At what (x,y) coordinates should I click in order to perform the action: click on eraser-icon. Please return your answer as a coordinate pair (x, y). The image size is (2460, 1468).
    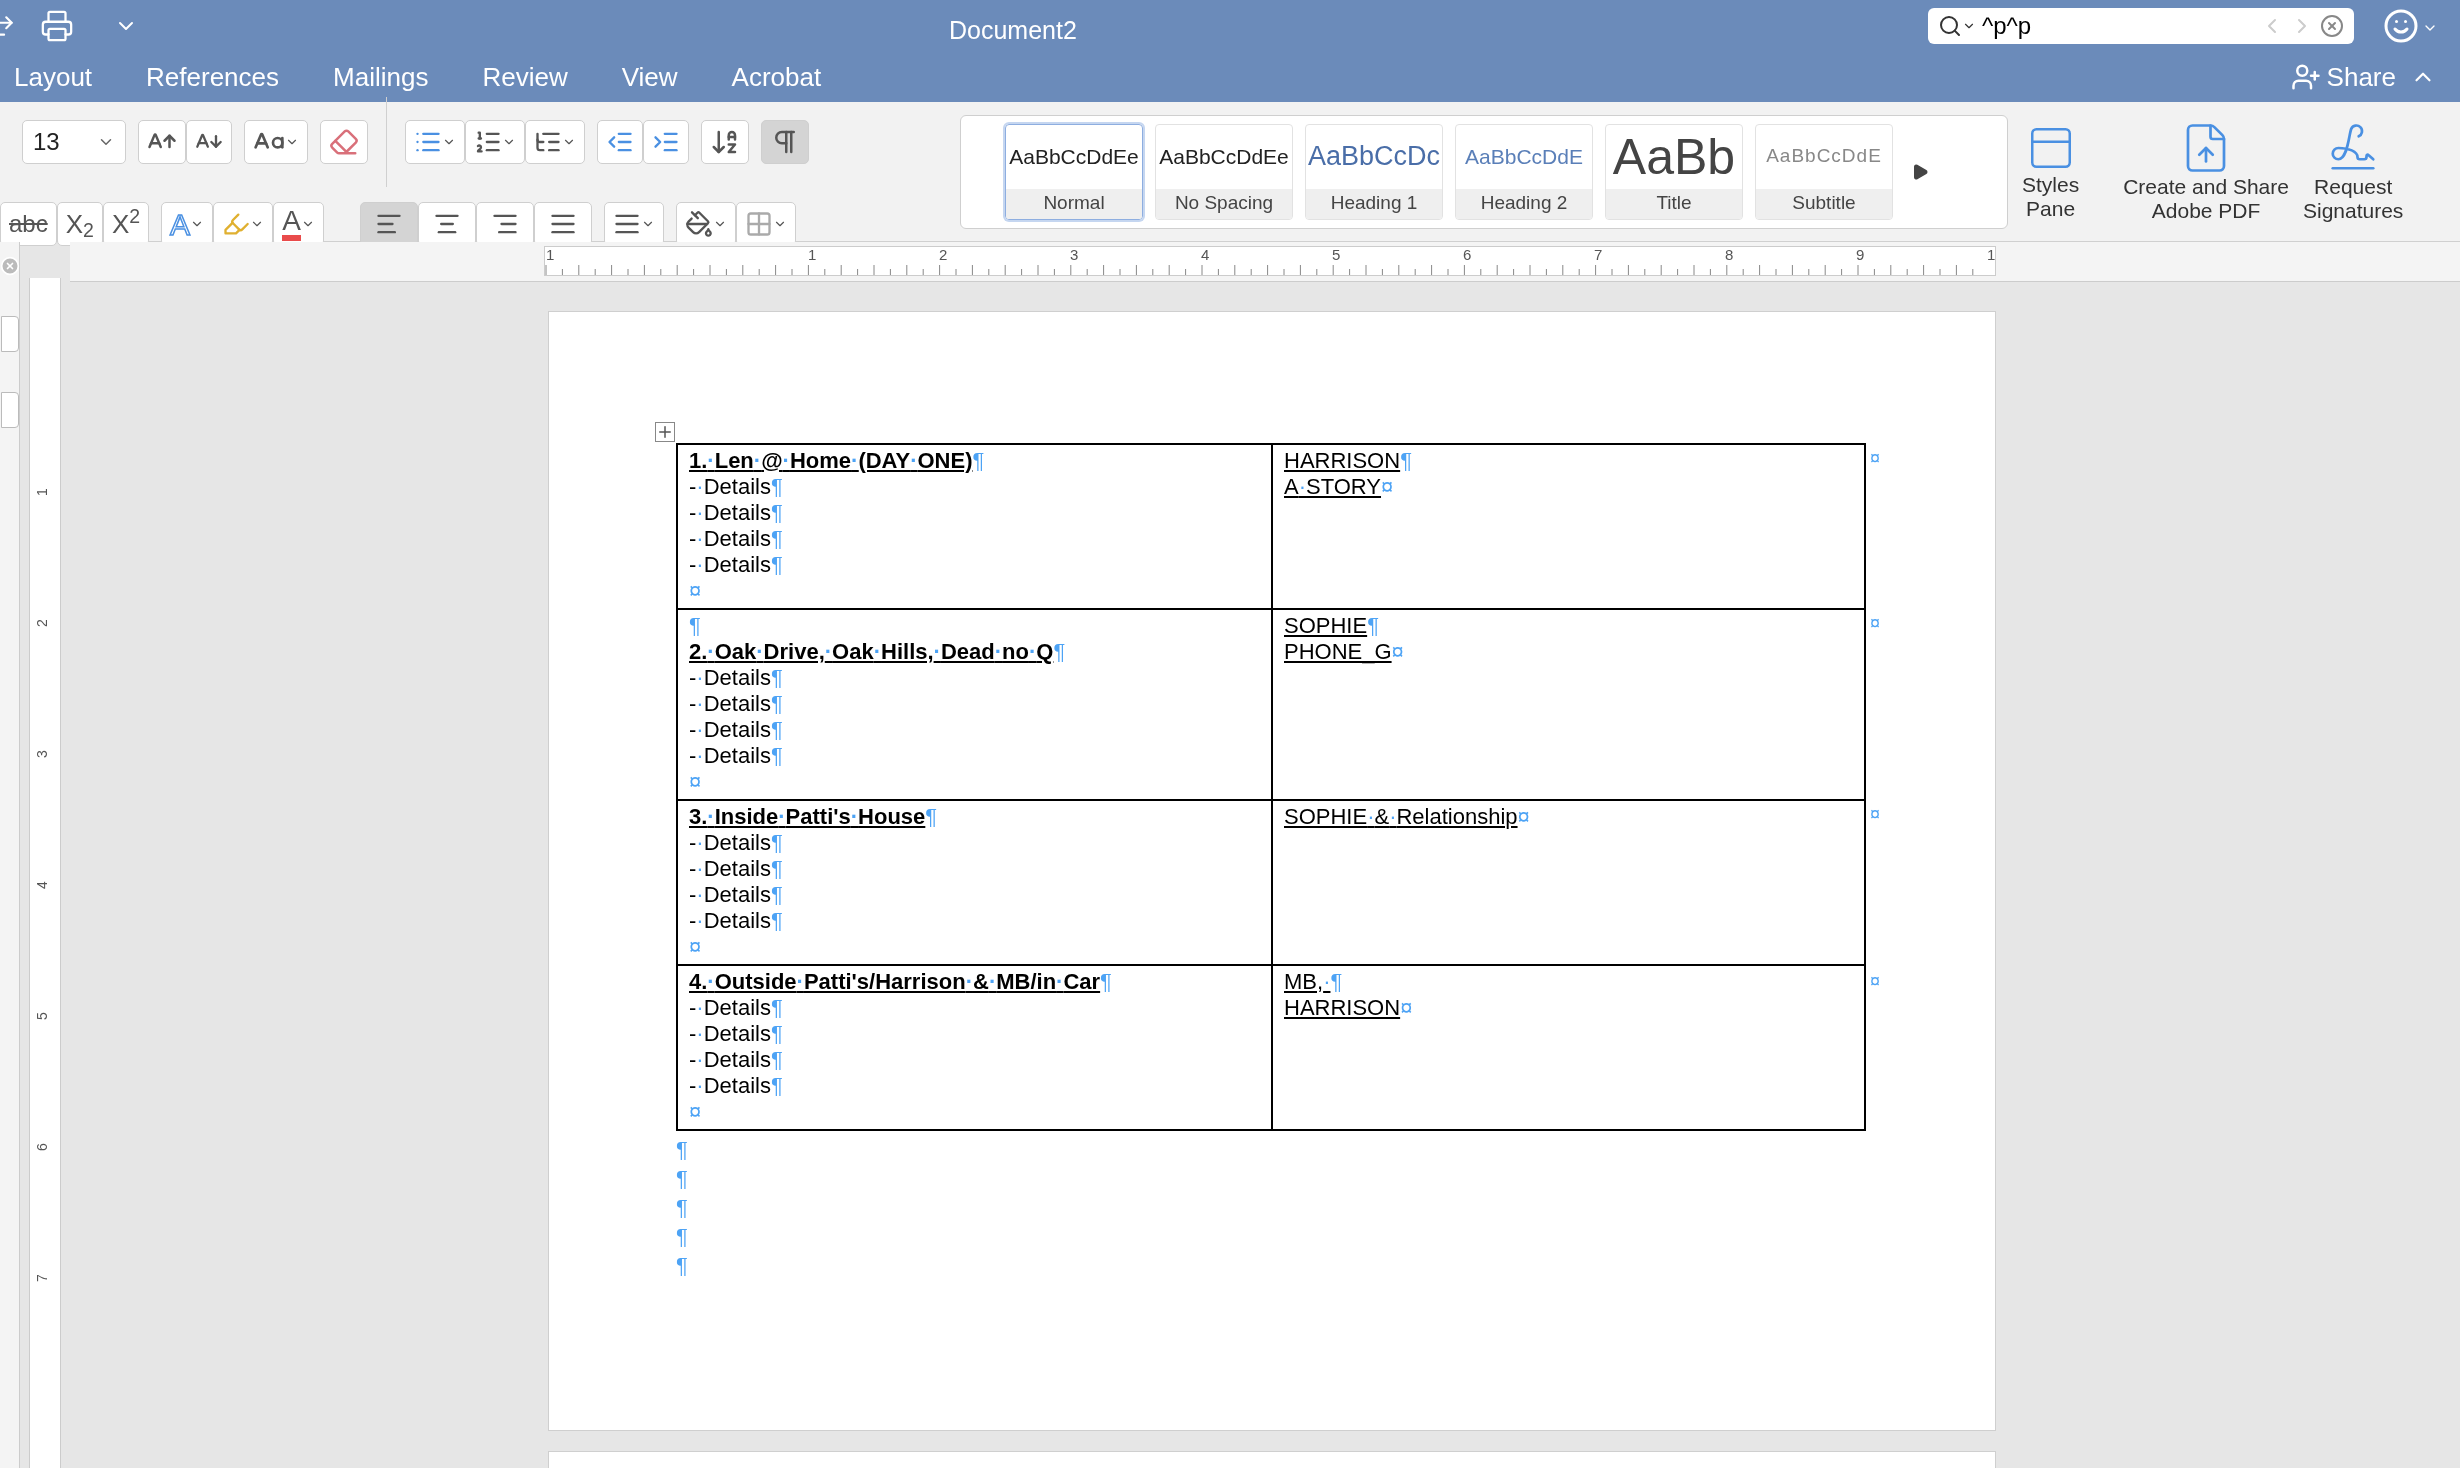
    Looking at the image, I should click on (344, 142).